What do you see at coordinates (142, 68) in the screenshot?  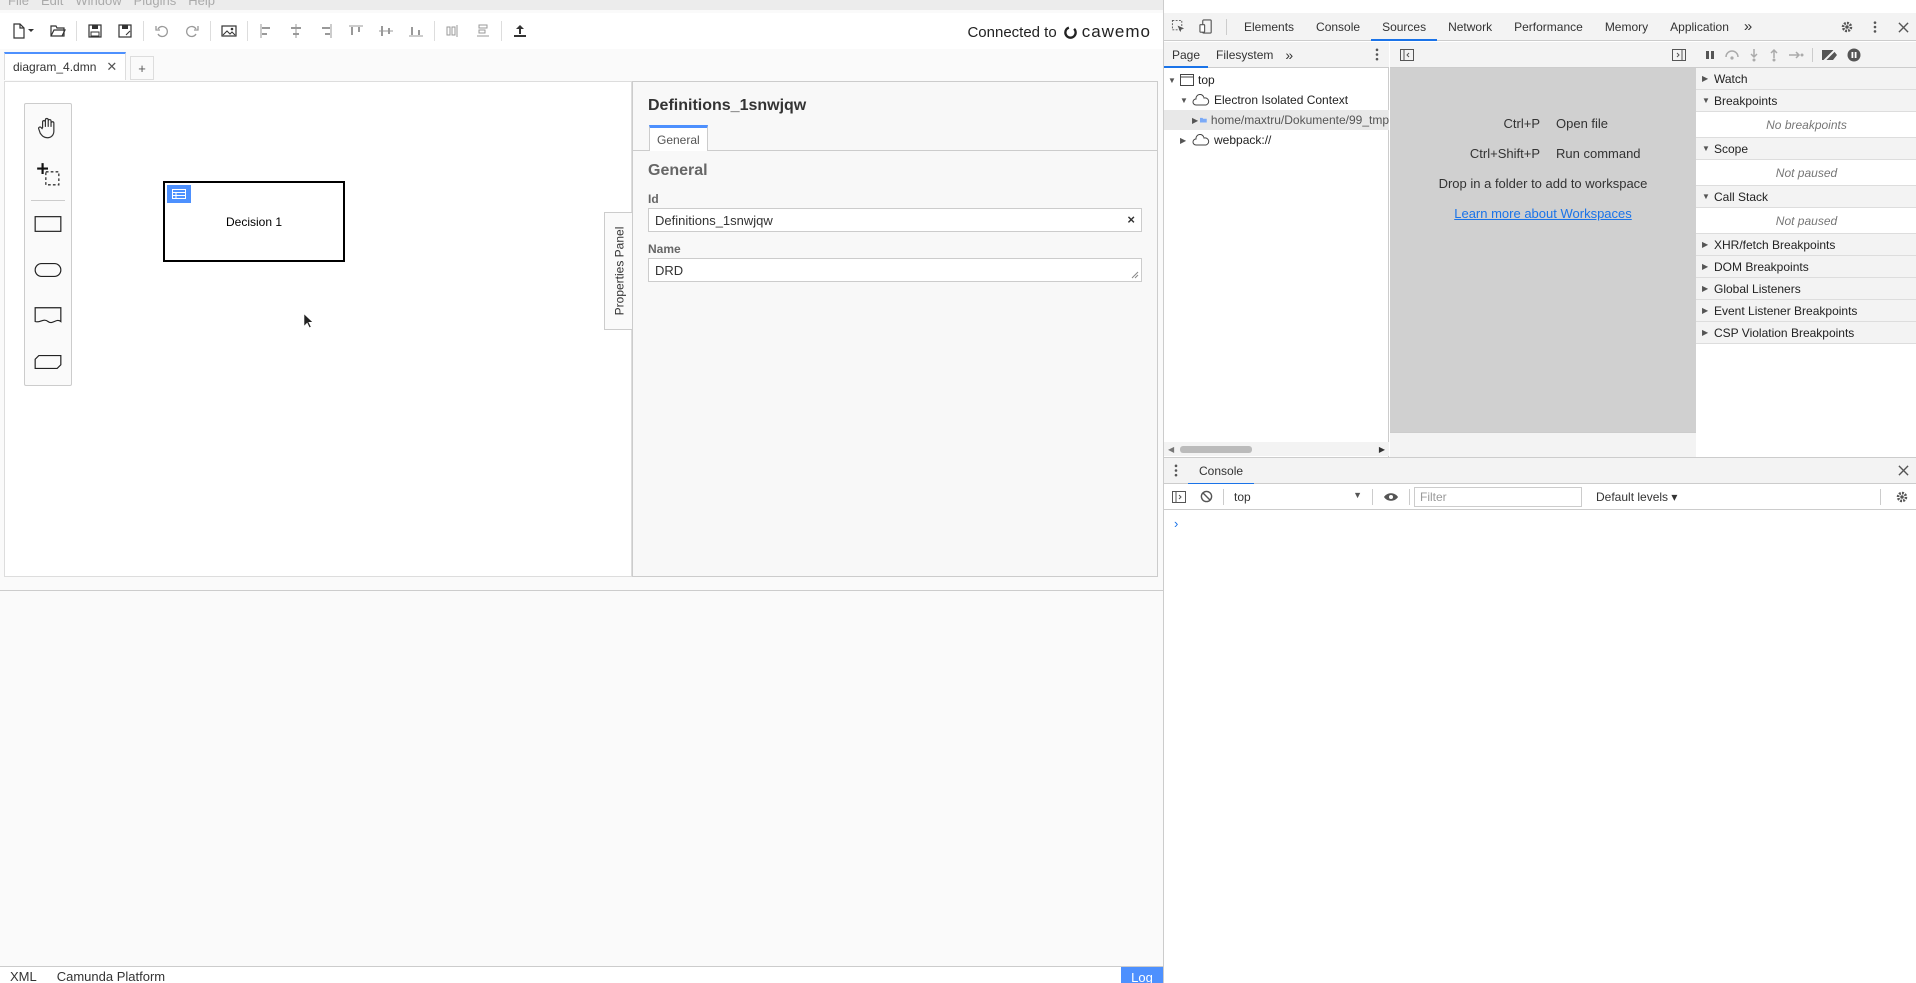 I see `add-tab-button: +` at bounding box center [142, 68].